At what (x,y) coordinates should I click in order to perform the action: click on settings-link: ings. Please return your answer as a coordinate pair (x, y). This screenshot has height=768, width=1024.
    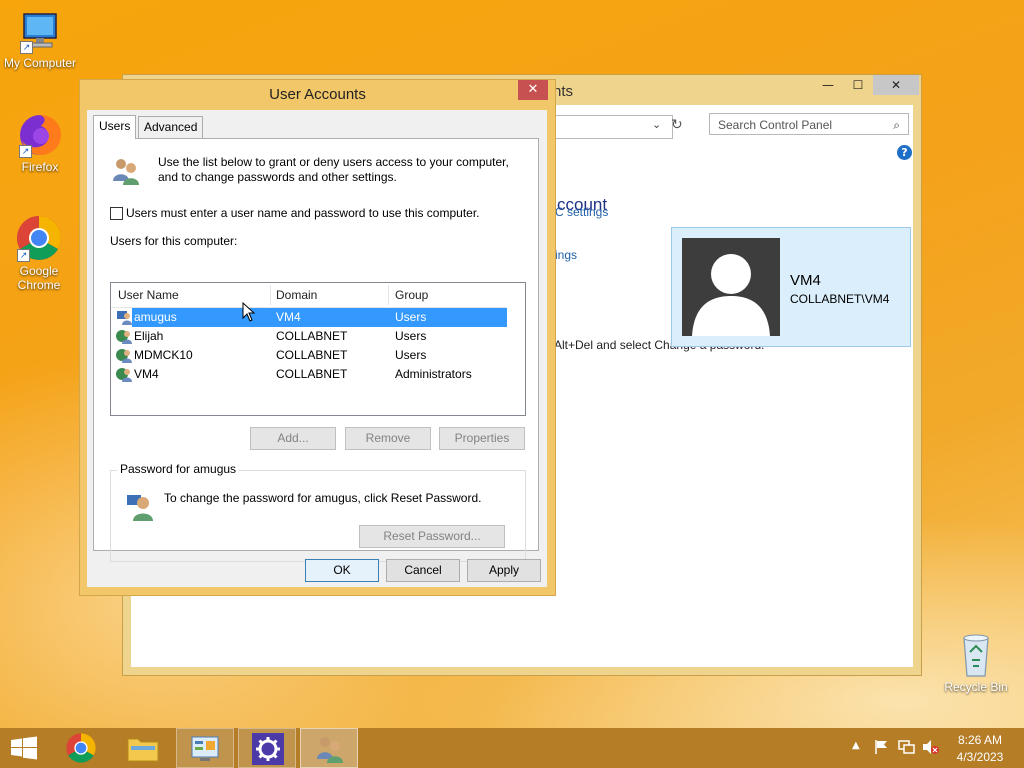
    Looking at the image, I should click on (566, 255).